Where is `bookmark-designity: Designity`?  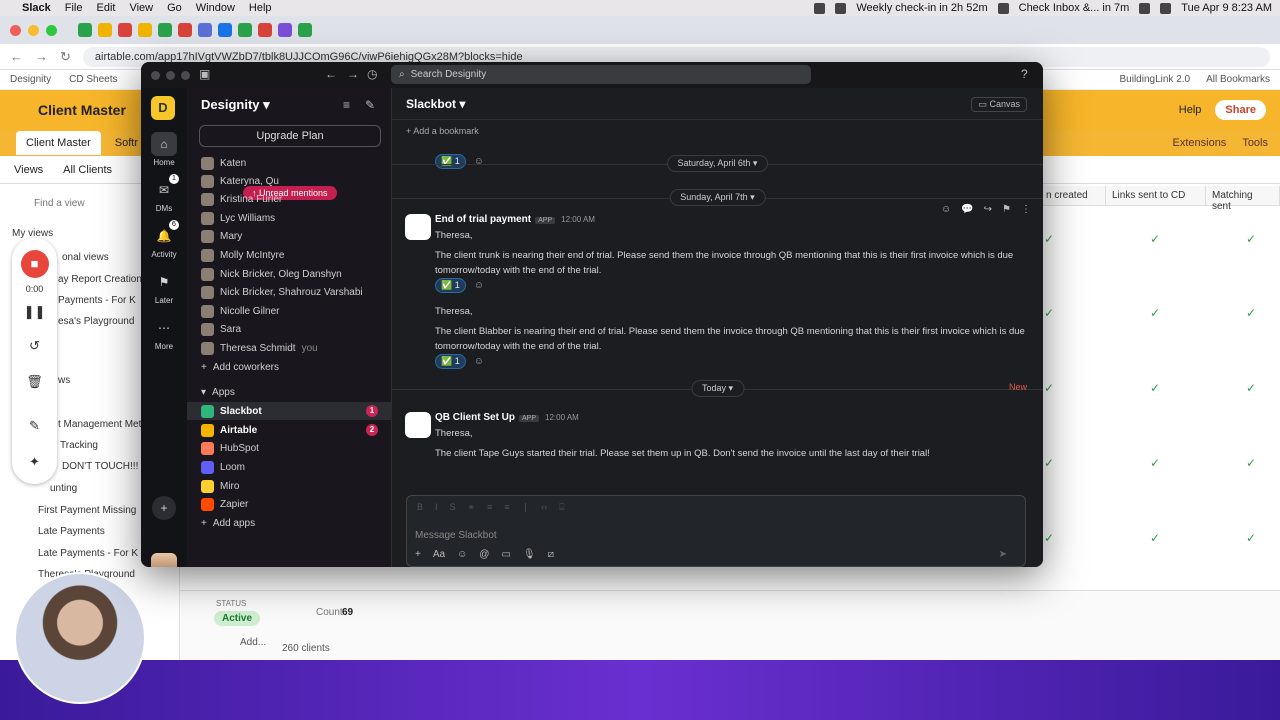 bookmark-designity: Designity is located at coordinates (30, 79).